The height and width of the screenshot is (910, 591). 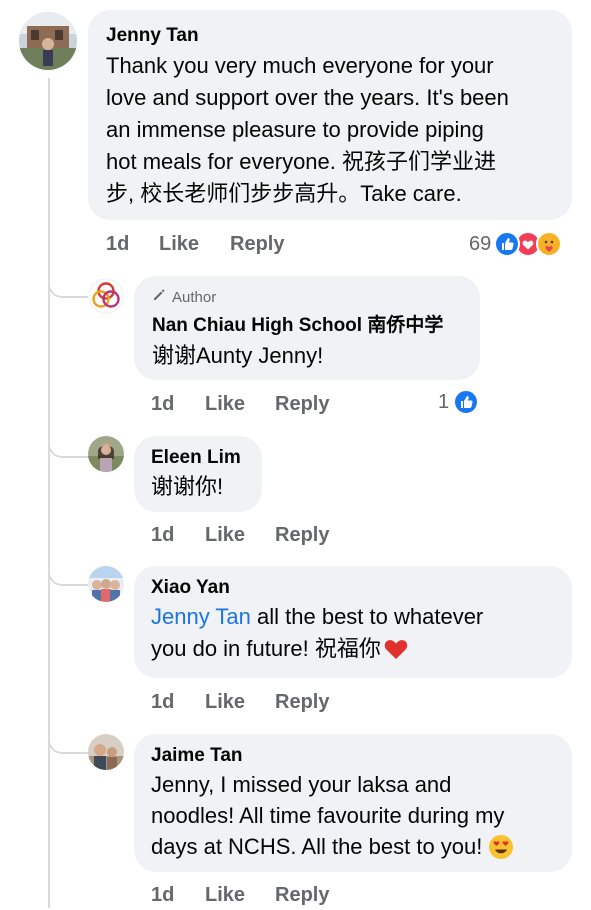 What do you see at coordinates (159, 298) in the screenshot?
I see `pencil-icon` at bounding box center [159, 298].